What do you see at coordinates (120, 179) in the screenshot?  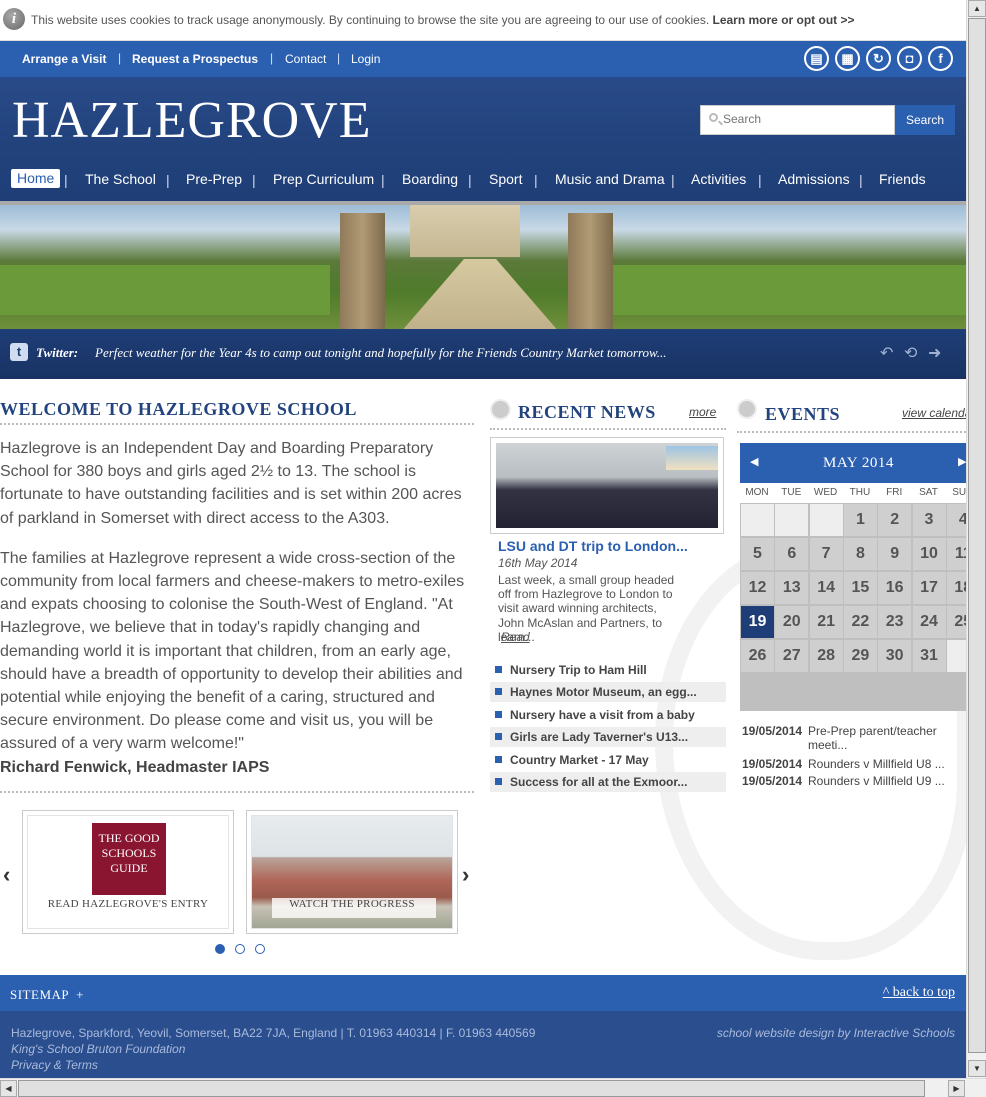 I see `nav-the-school: The School` at bounding box center [120, 179].